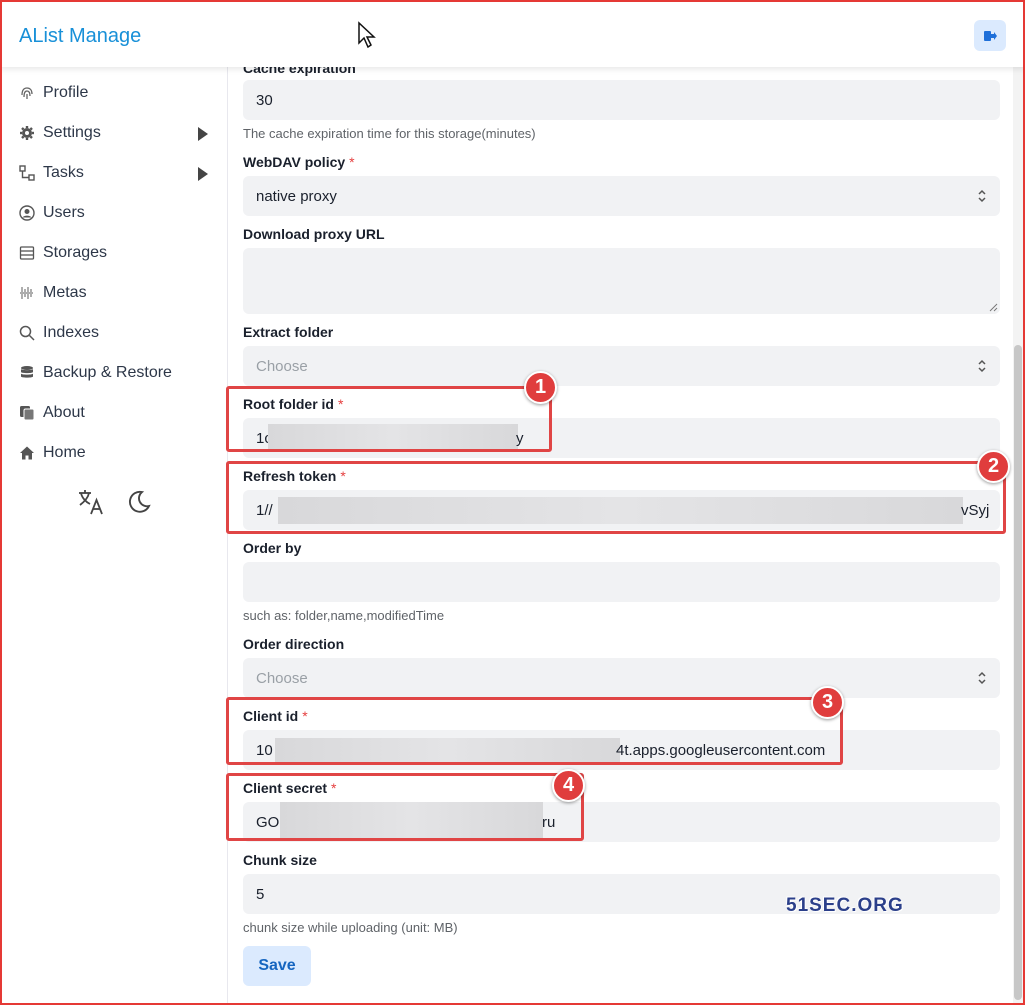 The image size is (1025, 1005). Describe the element at coordinates (64, 212) in the screenshot. I see `sidebar-item-label: Users` at that location.